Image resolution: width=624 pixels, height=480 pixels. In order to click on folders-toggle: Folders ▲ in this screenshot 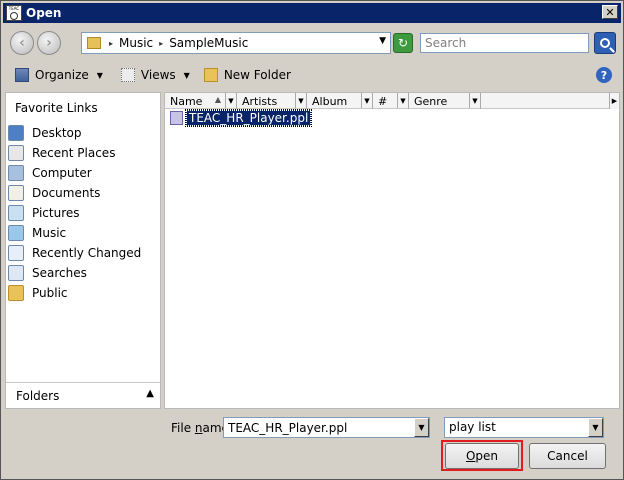, I will do `click(83, 395)`.